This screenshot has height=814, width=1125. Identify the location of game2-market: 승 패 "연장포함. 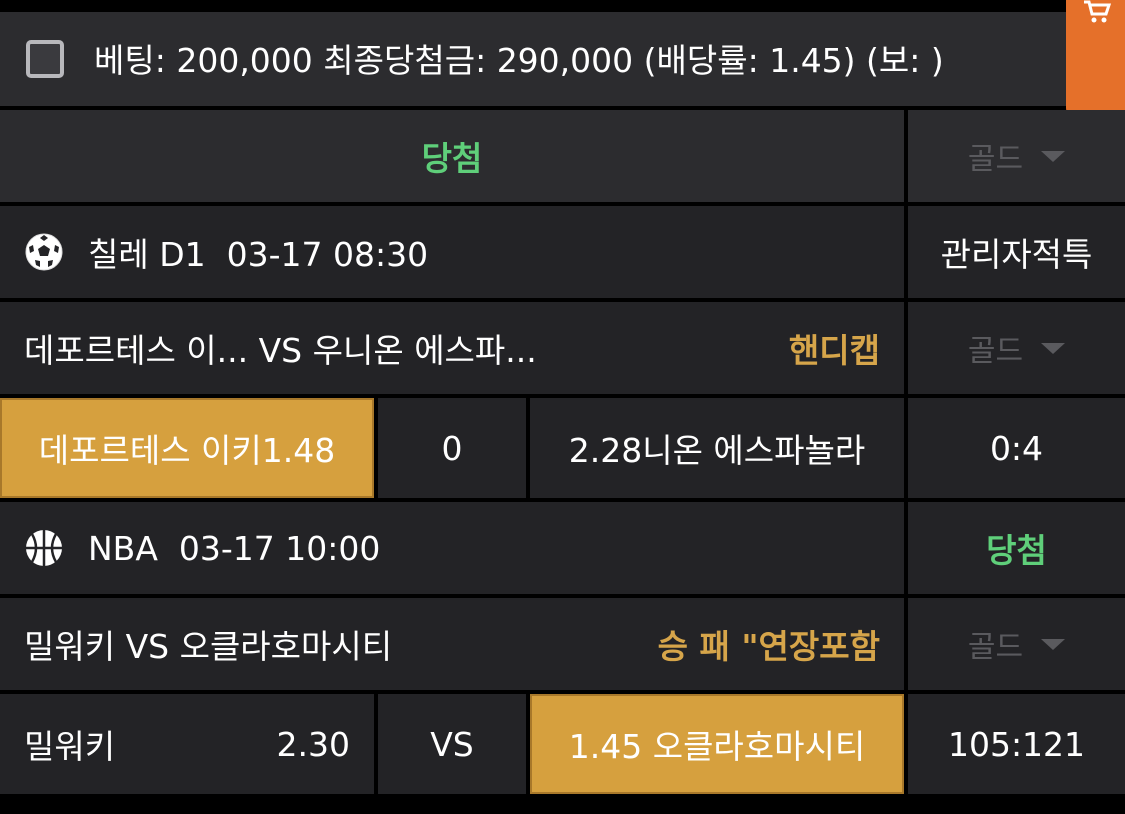
(768, 646).